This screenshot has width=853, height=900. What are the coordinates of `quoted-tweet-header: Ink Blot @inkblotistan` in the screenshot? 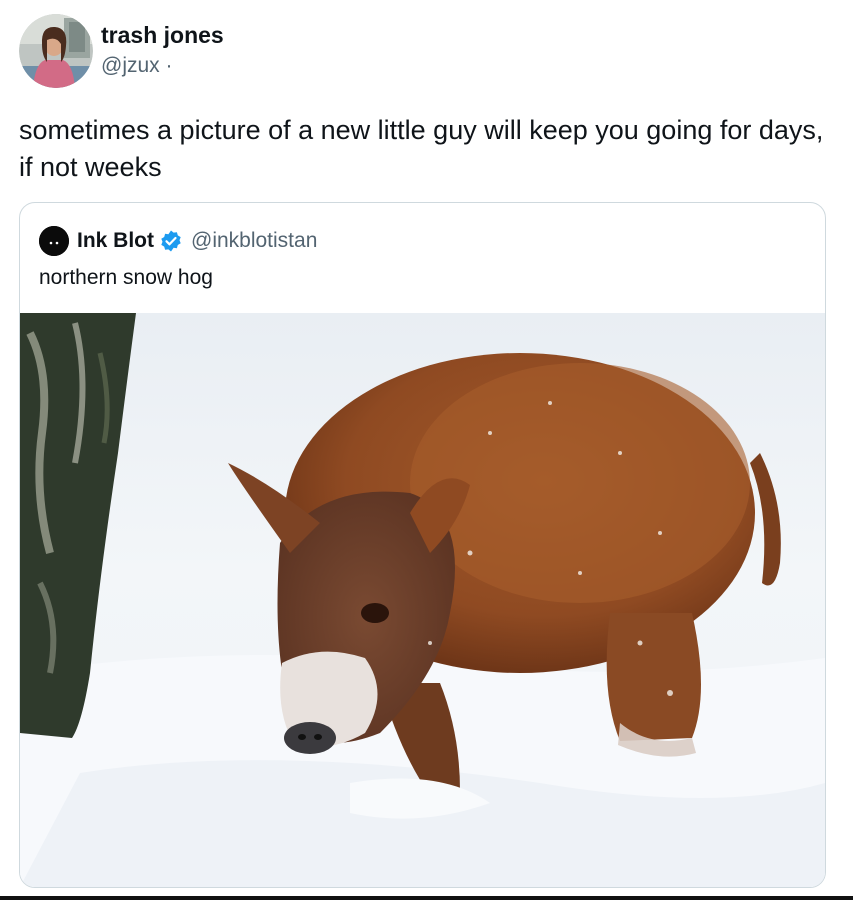 It's located at (178, 241).